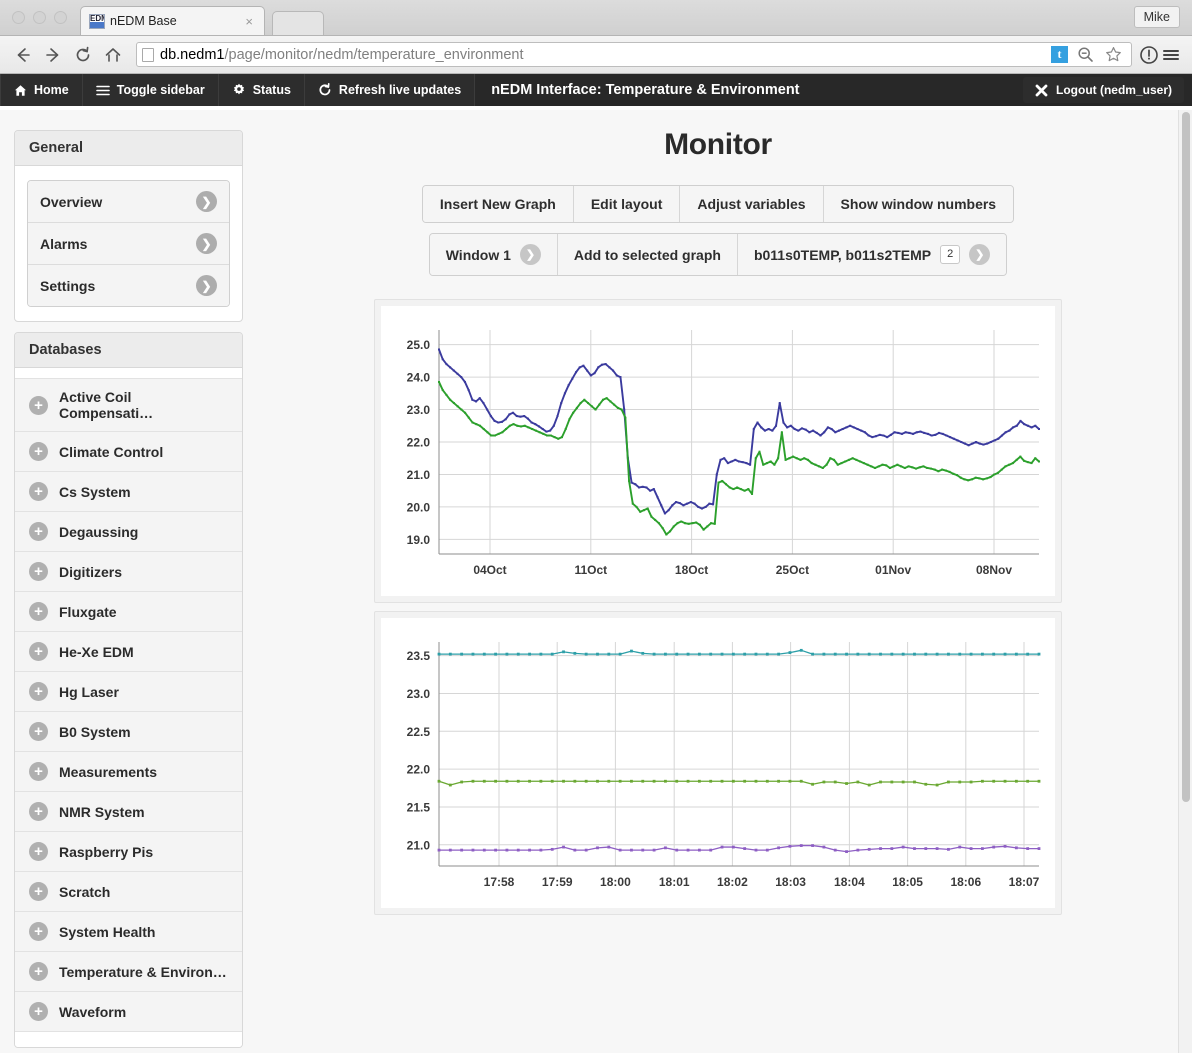 The image size is (1192, 1053). Describe the element at coordinates (1186, 457) in the screenshot. I see `scrollbar-thumb` at that location.